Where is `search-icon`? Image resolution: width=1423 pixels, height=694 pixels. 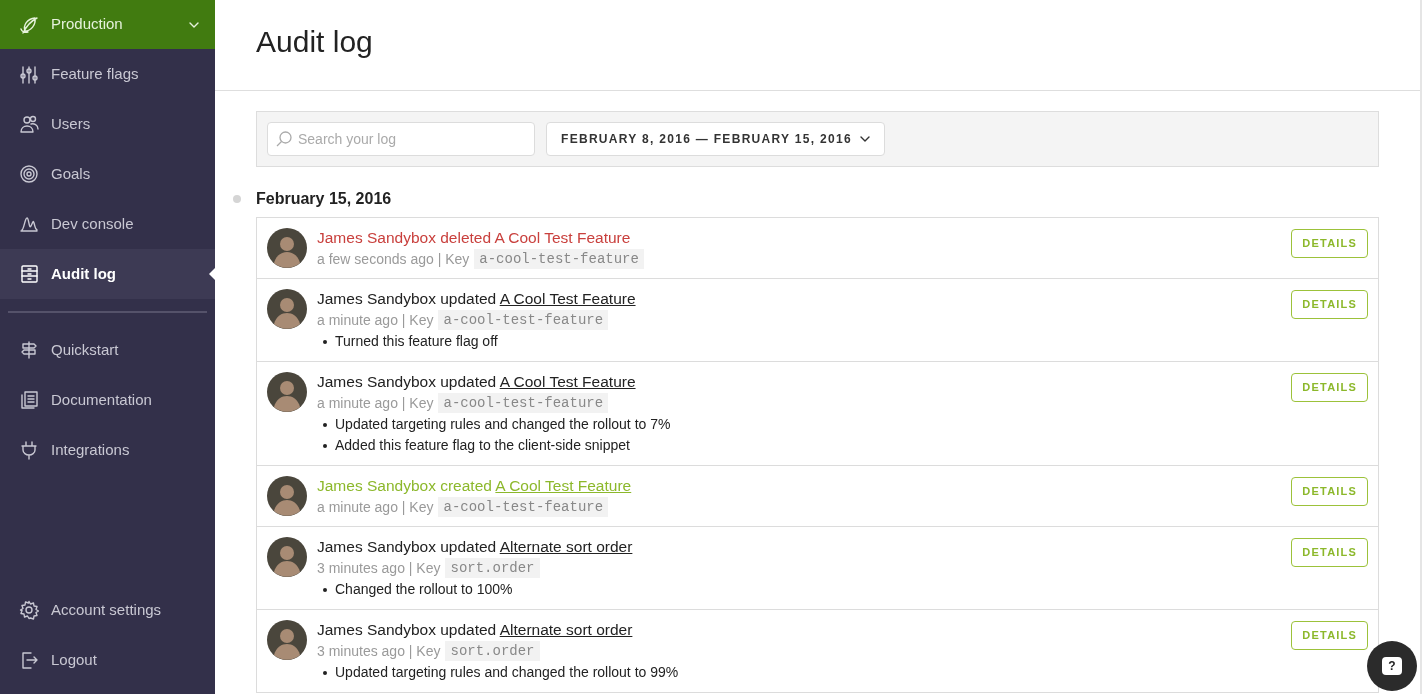
search-icon is located at coordinates (284, 139).